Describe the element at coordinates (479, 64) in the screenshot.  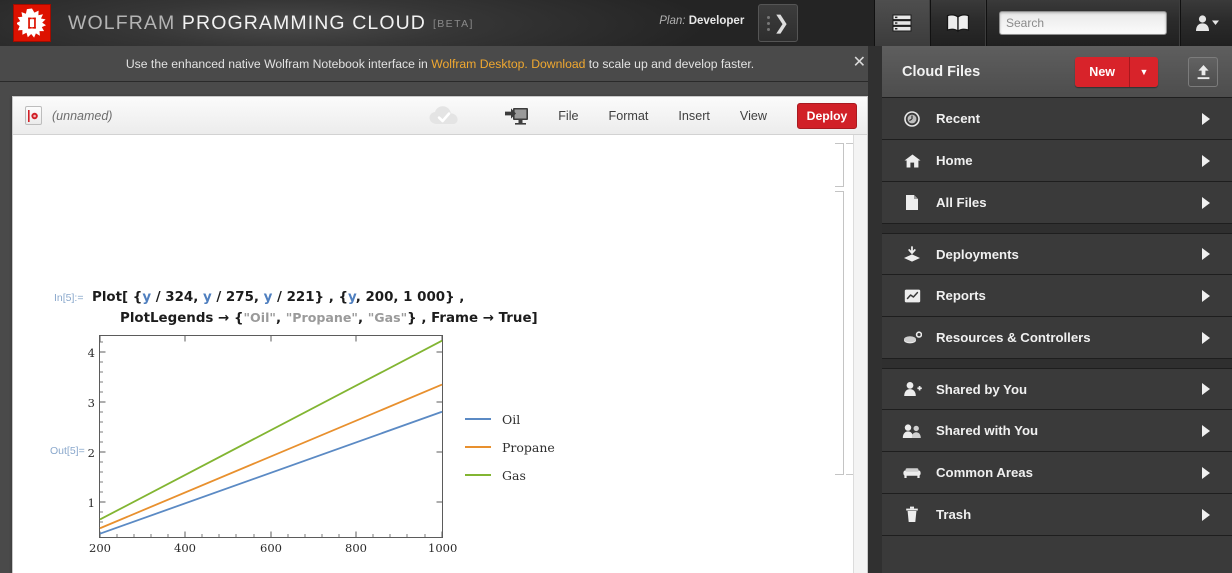
I see `wolfram-desktop-link: Wolfram Desktop.` at that location.